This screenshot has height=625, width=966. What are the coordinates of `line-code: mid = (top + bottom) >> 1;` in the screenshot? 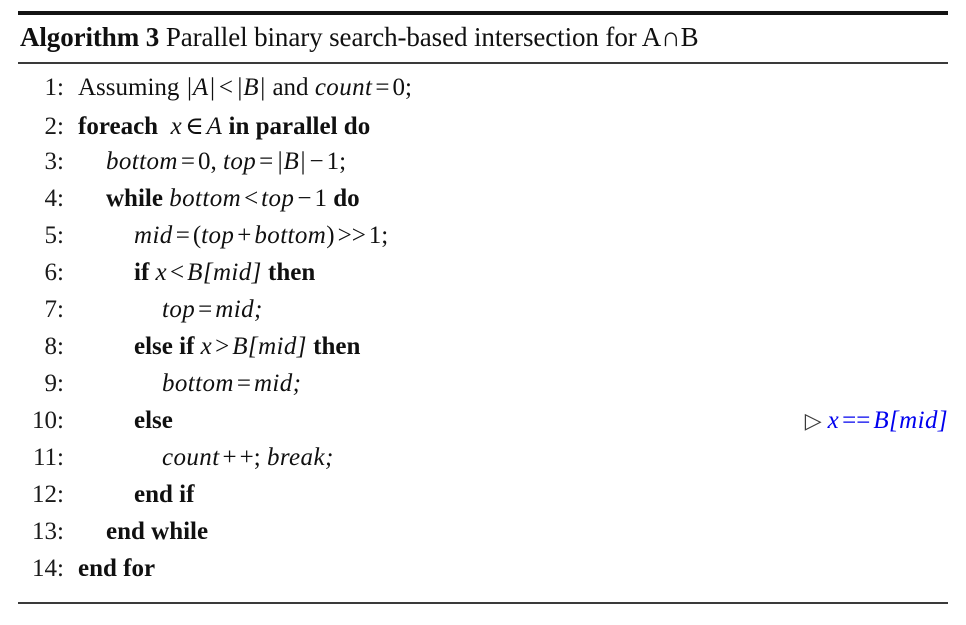 It's located at (507, 236).